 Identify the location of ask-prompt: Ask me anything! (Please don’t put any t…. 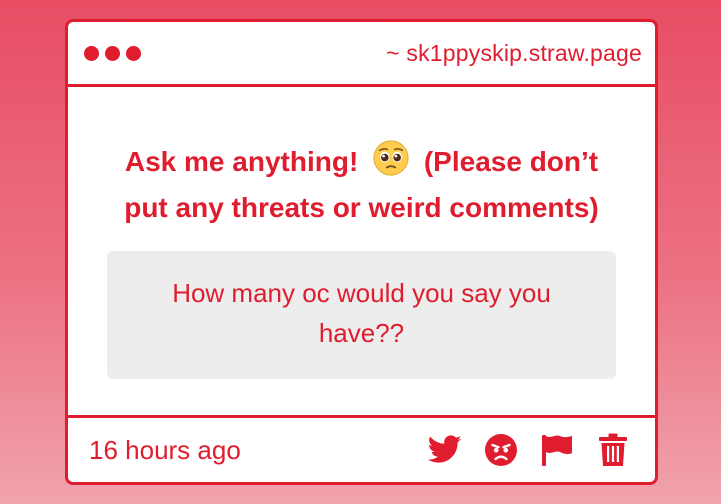
(361, 185).